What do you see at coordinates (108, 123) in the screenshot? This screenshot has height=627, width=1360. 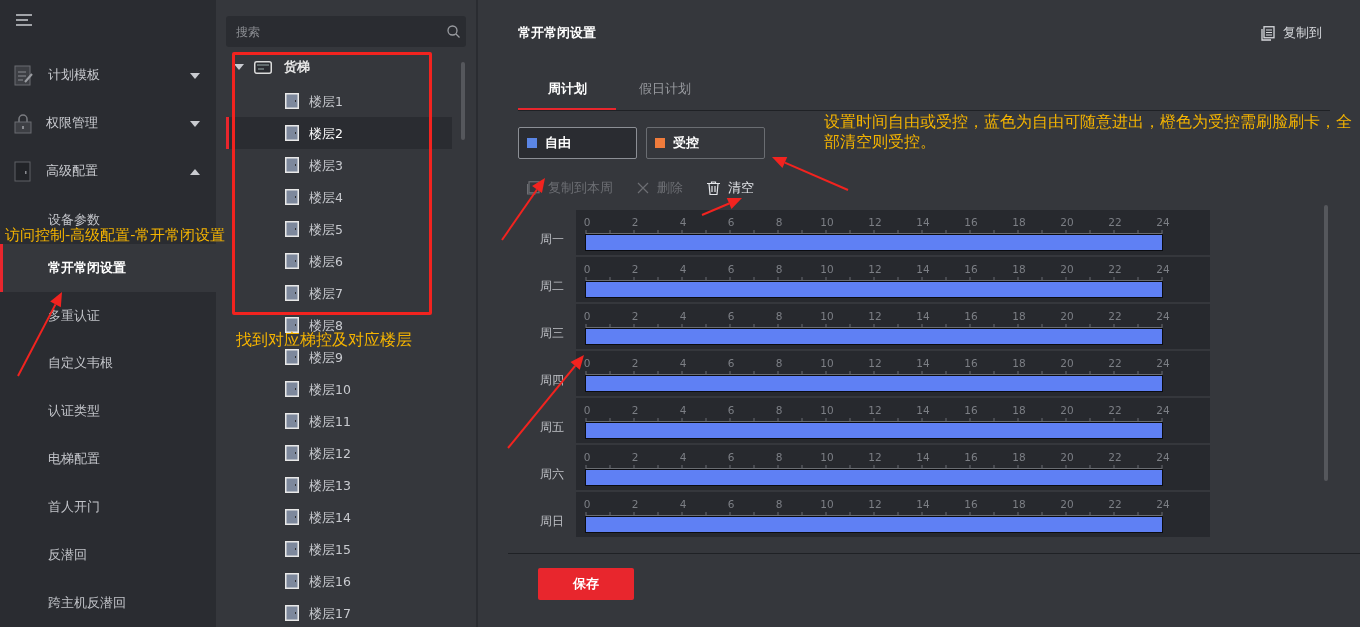 I see `sidebar-group: 权限管理` at bounding box center [108, 123].